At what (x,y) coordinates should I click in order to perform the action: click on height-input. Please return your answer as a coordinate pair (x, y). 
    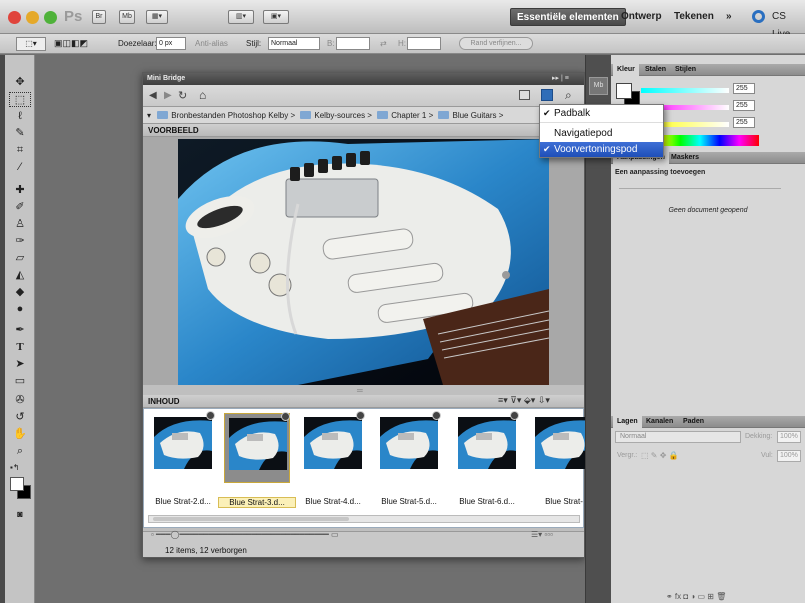
    Looking at the image, I should click on (424, 43).